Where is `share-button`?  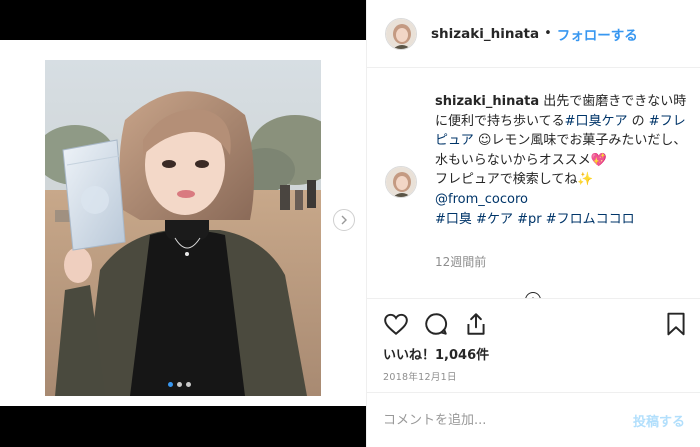
share-button is located at coordinates (477, 325).